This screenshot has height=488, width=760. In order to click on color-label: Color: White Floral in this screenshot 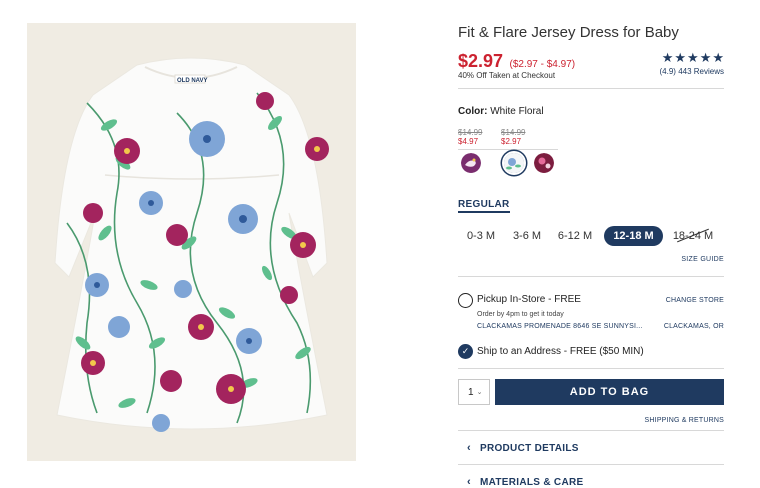, I will do `click(501, 111)`.